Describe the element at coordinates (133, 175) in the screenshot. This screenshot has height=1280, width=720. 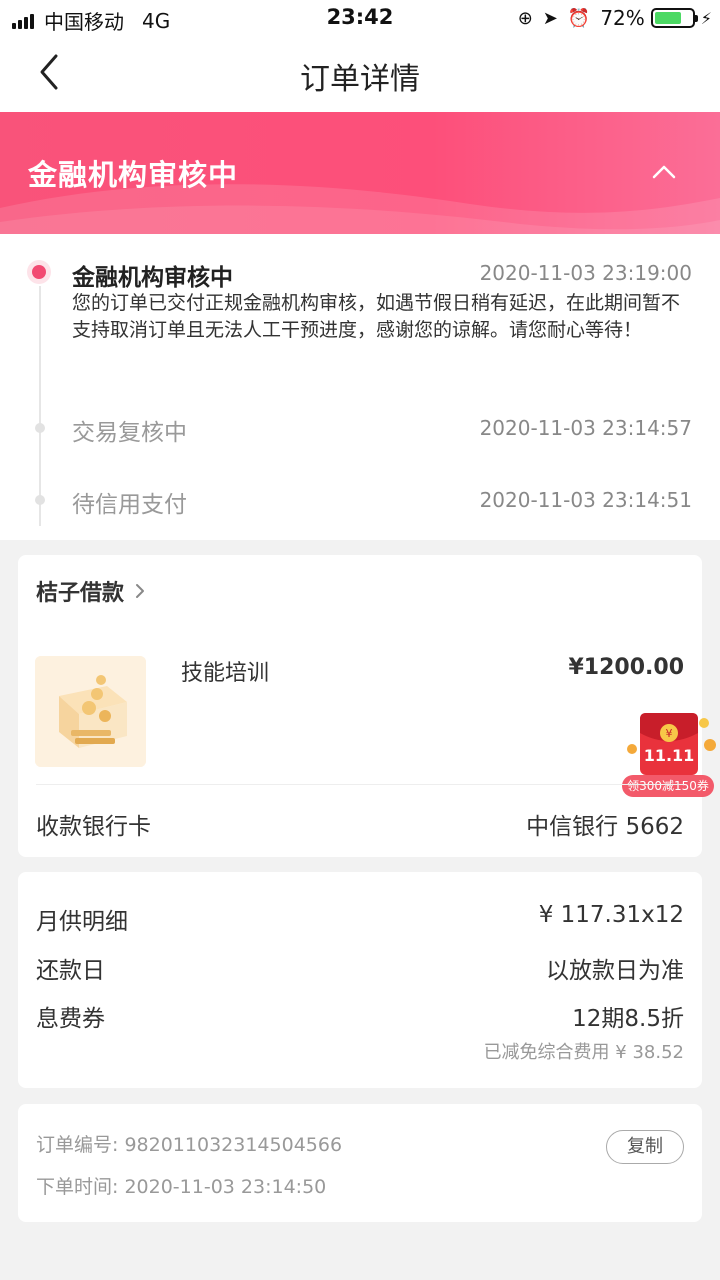
I see `banner-status-text: 金融机构审核中` at that location.